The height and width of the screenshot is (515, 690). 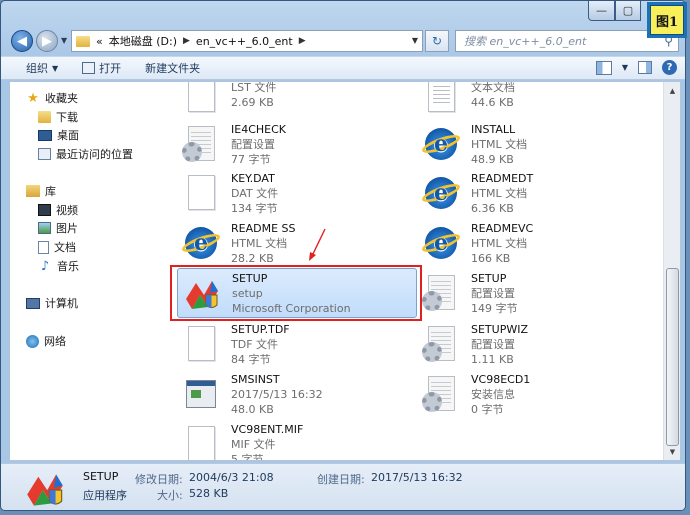 I want to click on open-label: 打开, so click(x=110, y=68).